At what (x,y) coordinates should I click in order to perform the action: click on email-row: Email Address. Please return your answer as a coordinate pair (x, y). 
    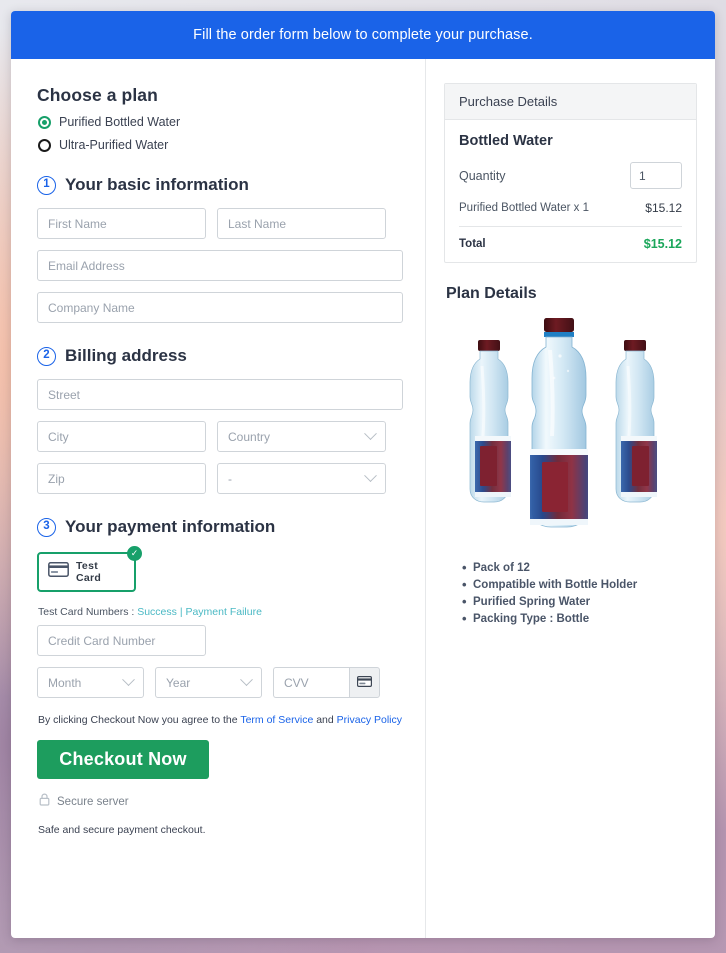
    Looking at the image, I should click on (220, 265).